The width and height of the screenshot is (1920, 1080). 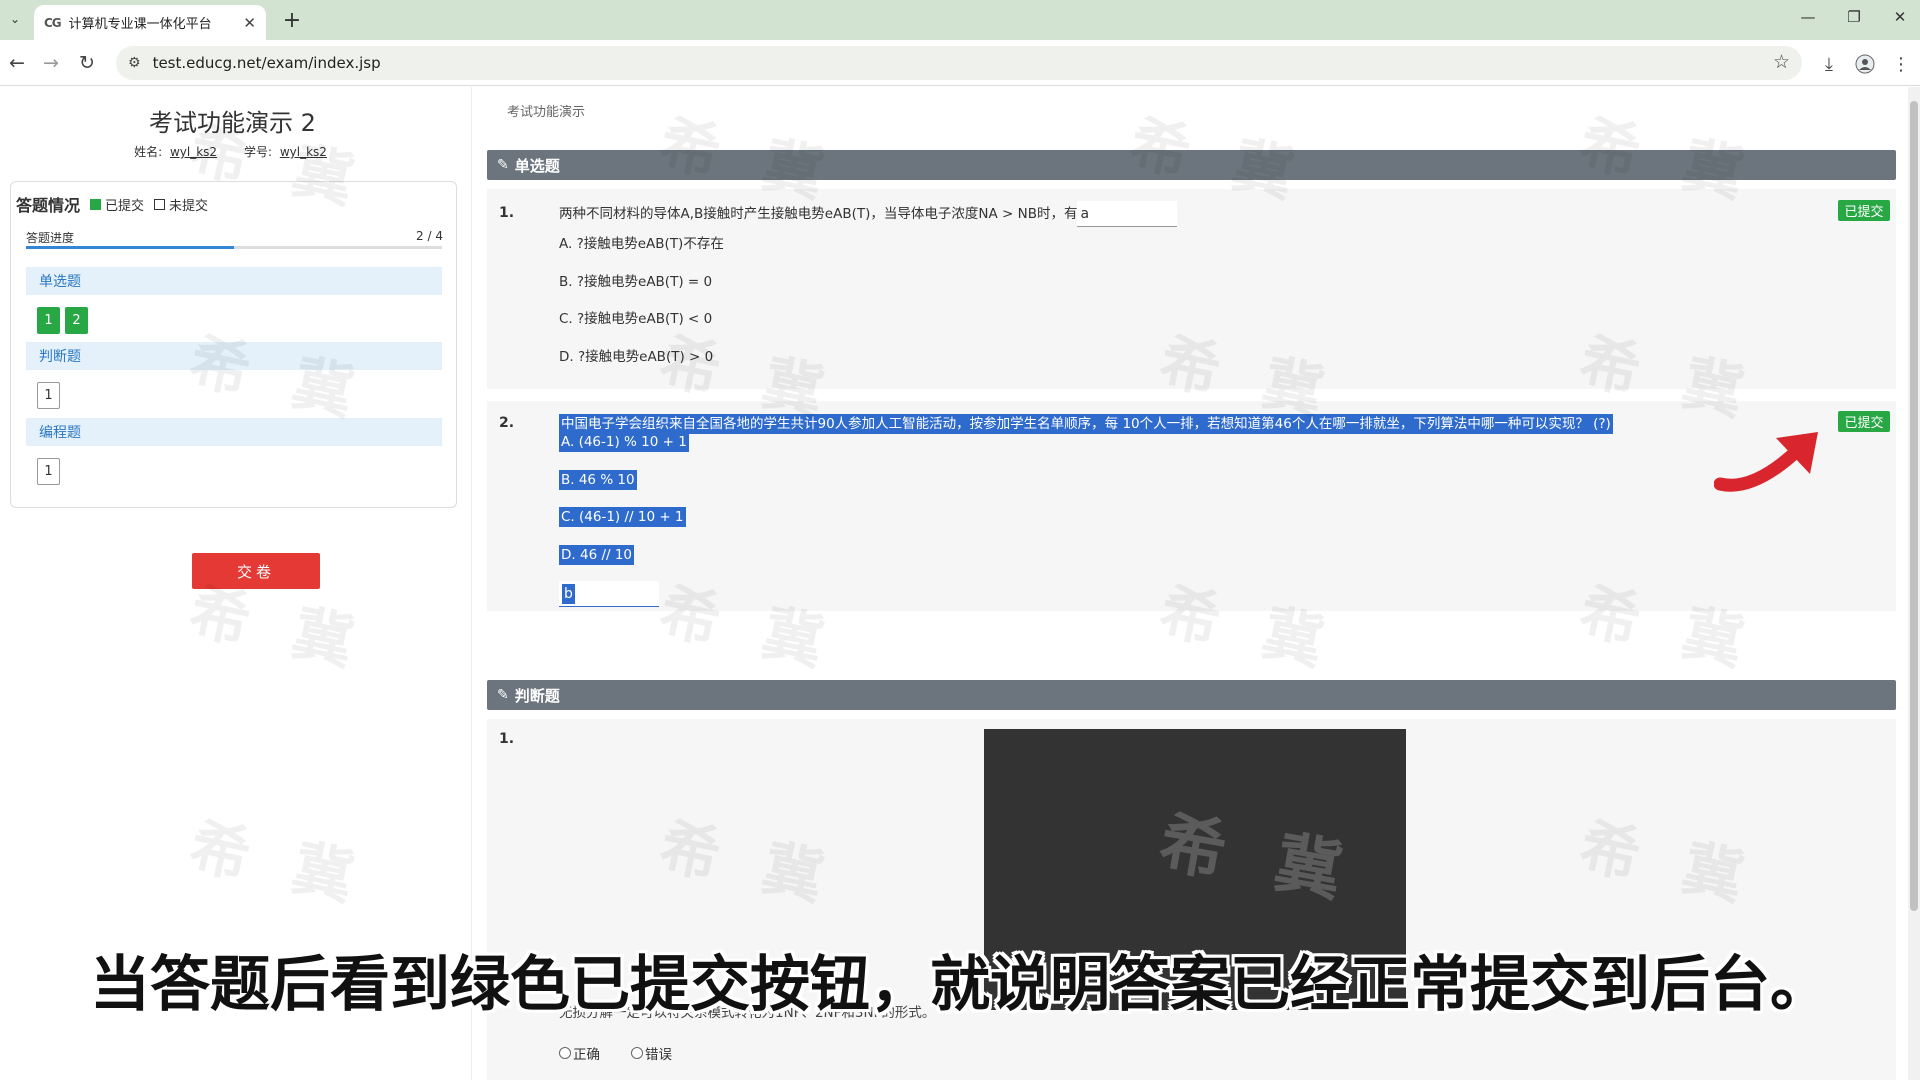 I want to click on scrollbar-thumb, so click(x=1914, y=506).